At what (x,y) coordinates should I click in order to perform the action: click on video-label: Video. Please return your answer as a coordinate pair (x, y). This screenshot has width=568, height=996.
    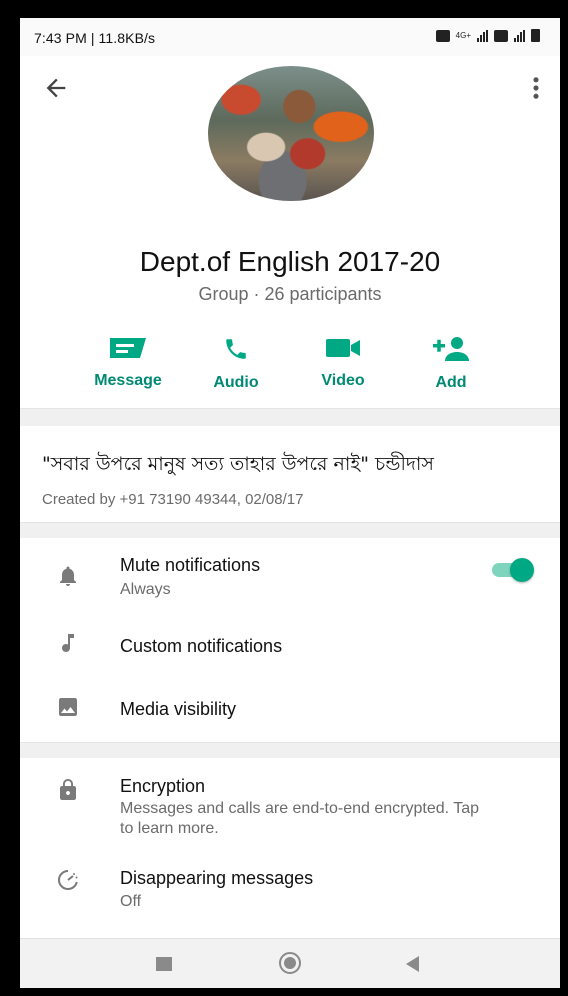
    Looking at the image, I should click on (343, 380).